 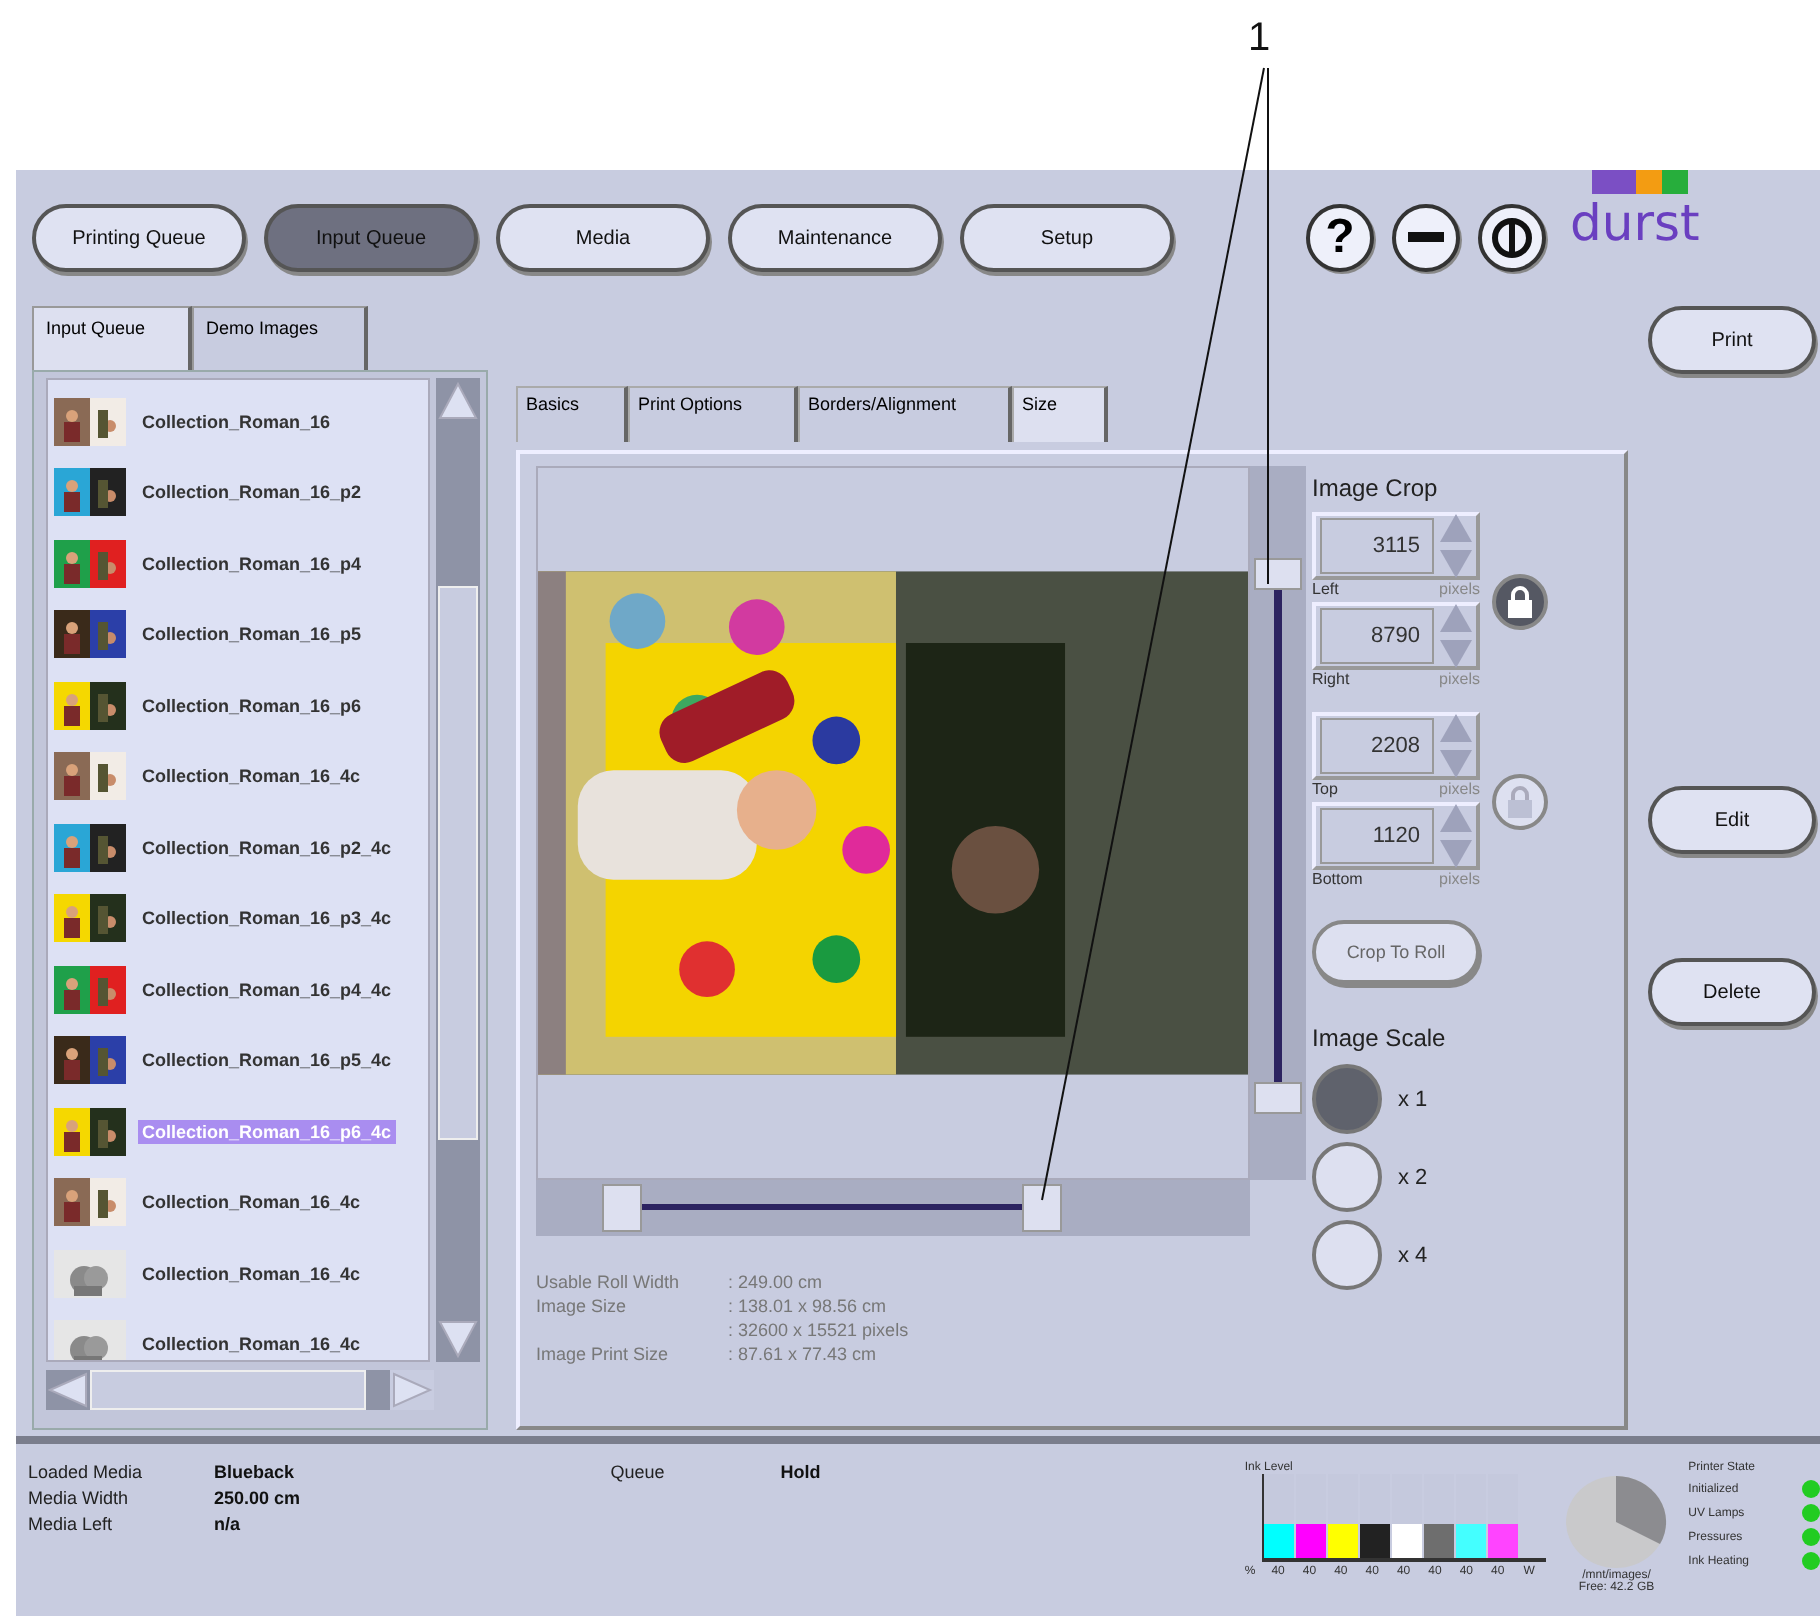 I want to click on list-item: Collection_Roman_16_p6, so click(x=252, y=705).